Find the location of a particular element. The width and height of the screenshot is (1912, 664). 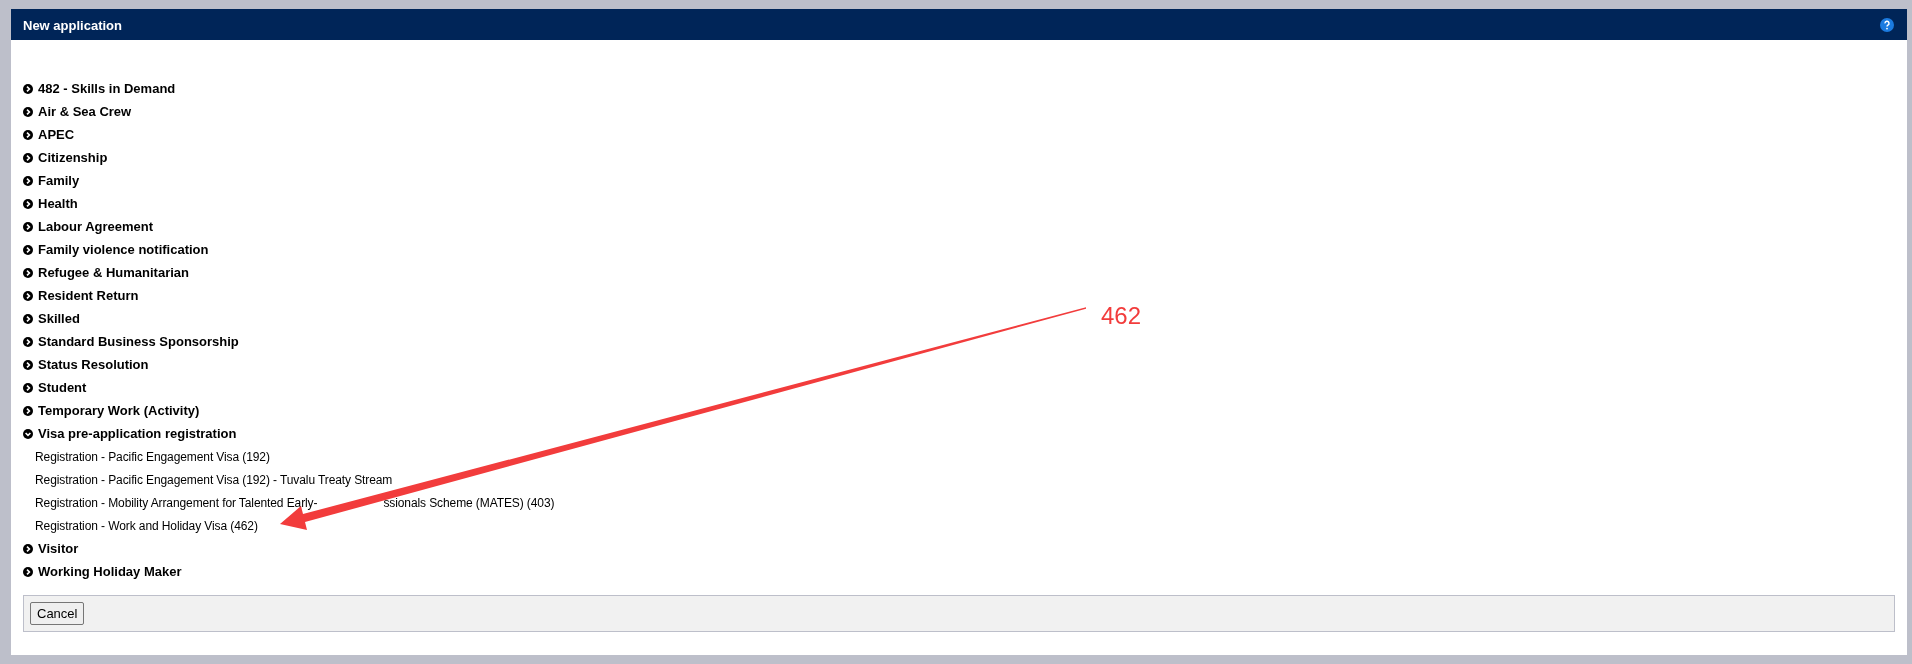

annotation-label: 462 is located at coordinates (1121, 316).